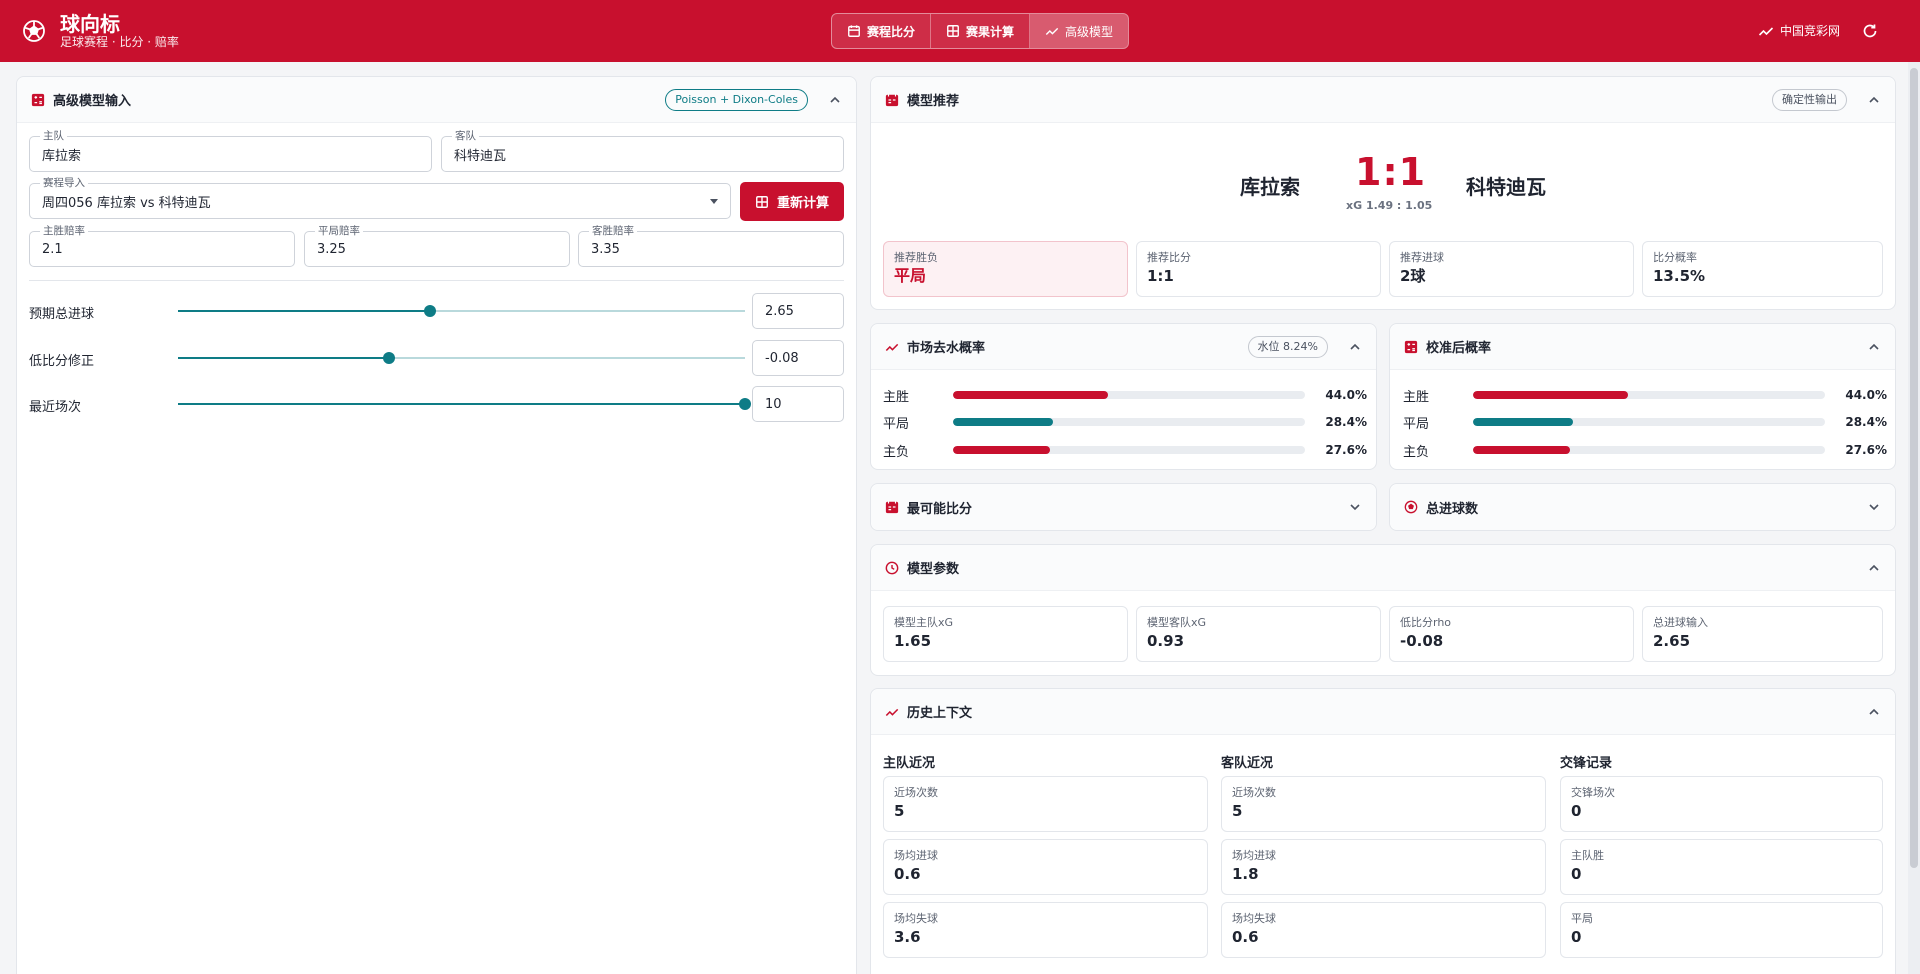 The height and width of the screenshot is (974, 1920). I want to click on recalculate-button: 重新计算, so click(792, 201).